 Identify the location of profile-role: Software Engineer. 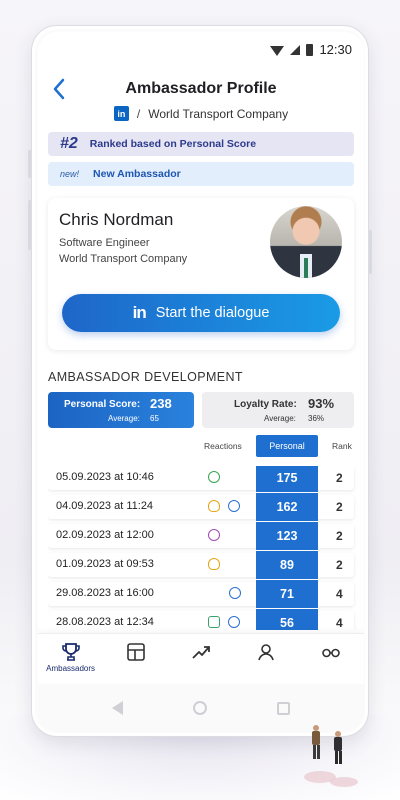
(104, 243).